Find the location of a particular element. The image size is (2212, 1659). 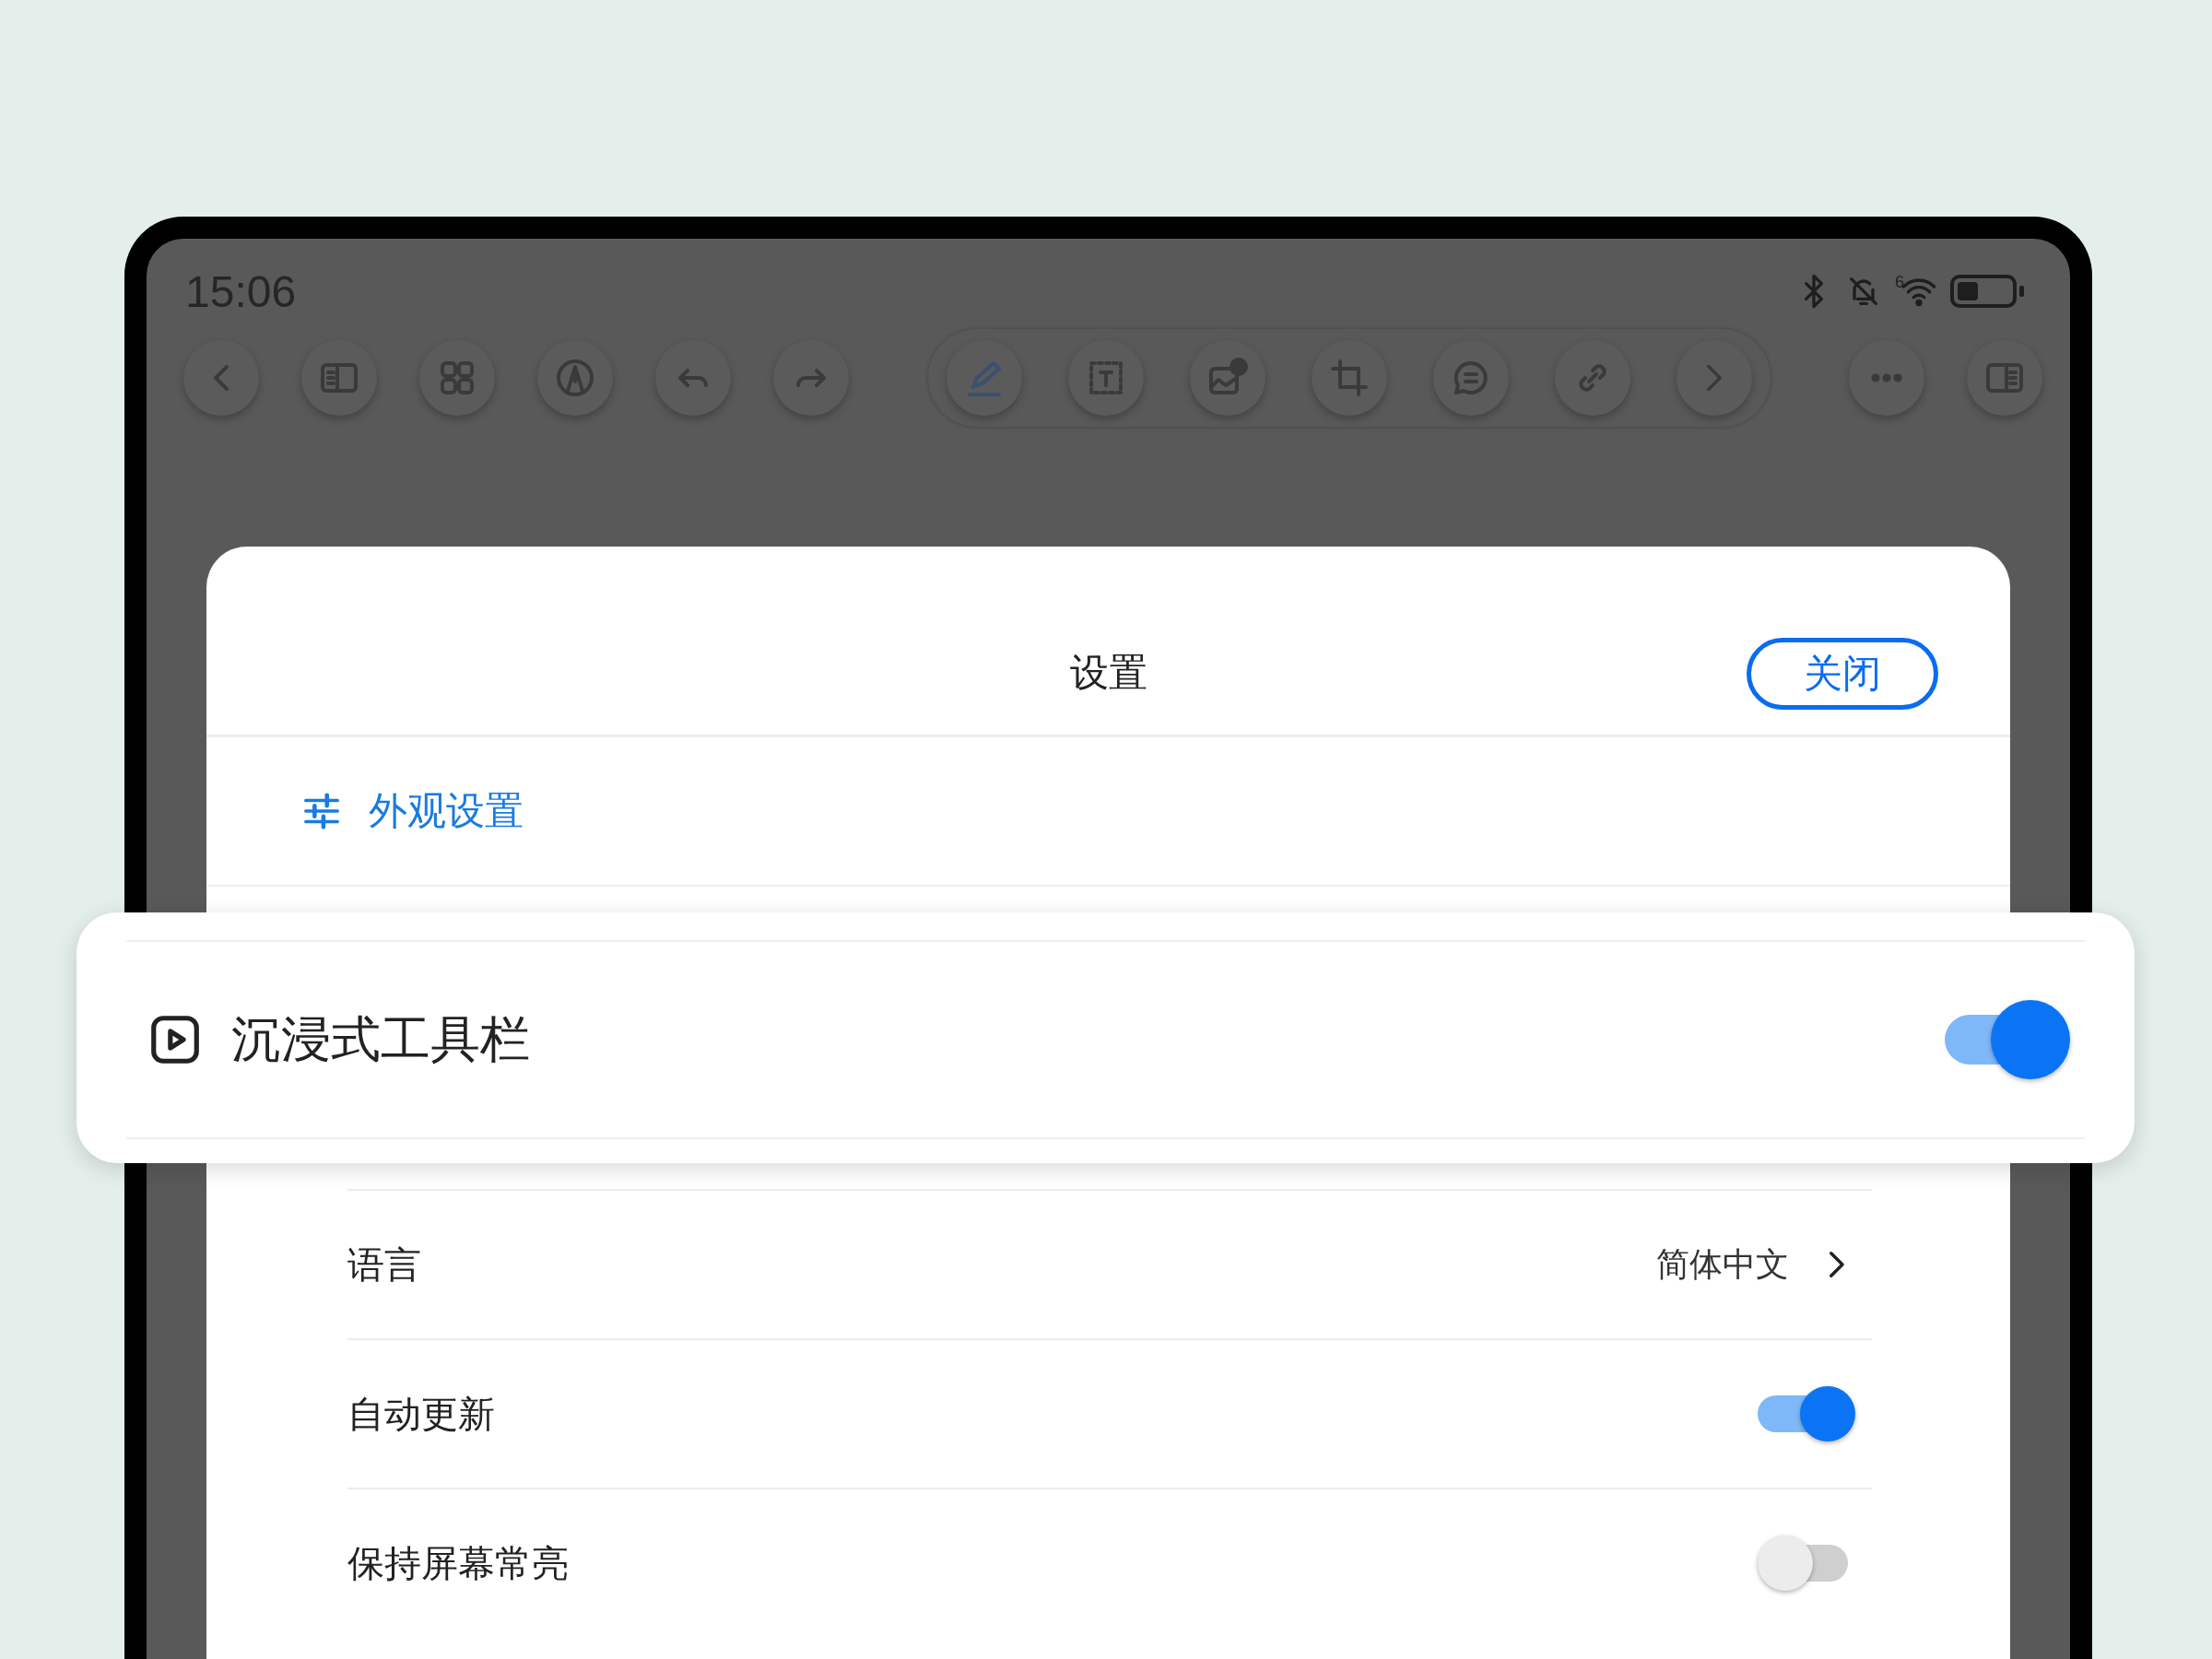

setting-label: 语言 is located at coordinates (384, 1264).